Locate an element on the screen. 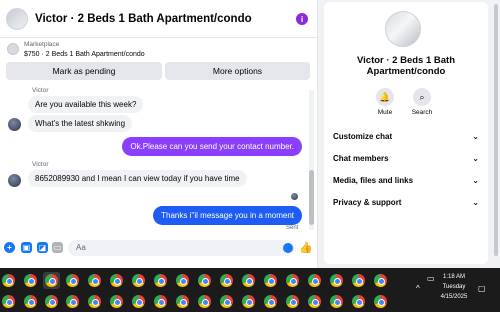 This screenshot has height=312, width=500. row-label: Chat members is located at coordinates (361, 158).